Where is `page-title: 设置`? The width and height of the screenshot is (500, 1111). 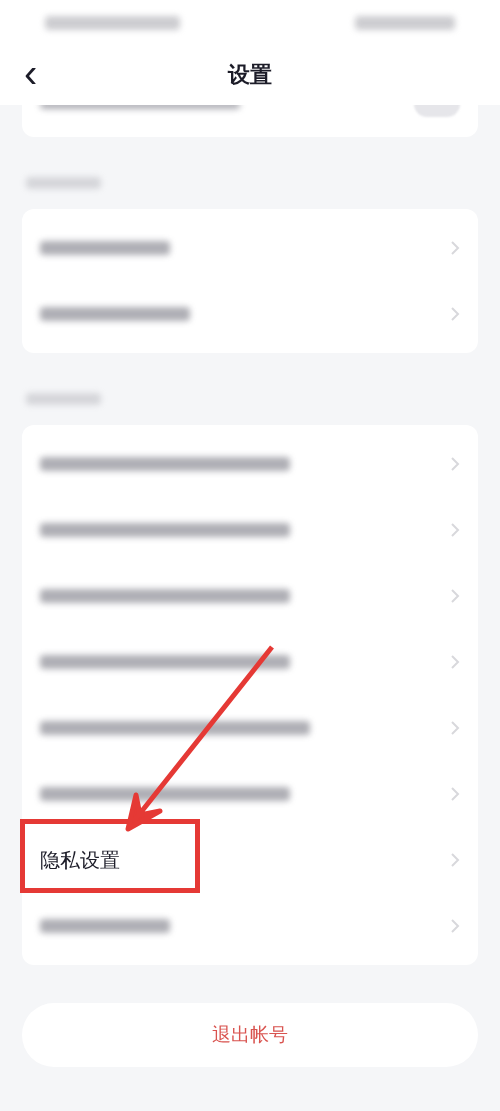
page-title: 设置 is located at coordinates (250, 75).